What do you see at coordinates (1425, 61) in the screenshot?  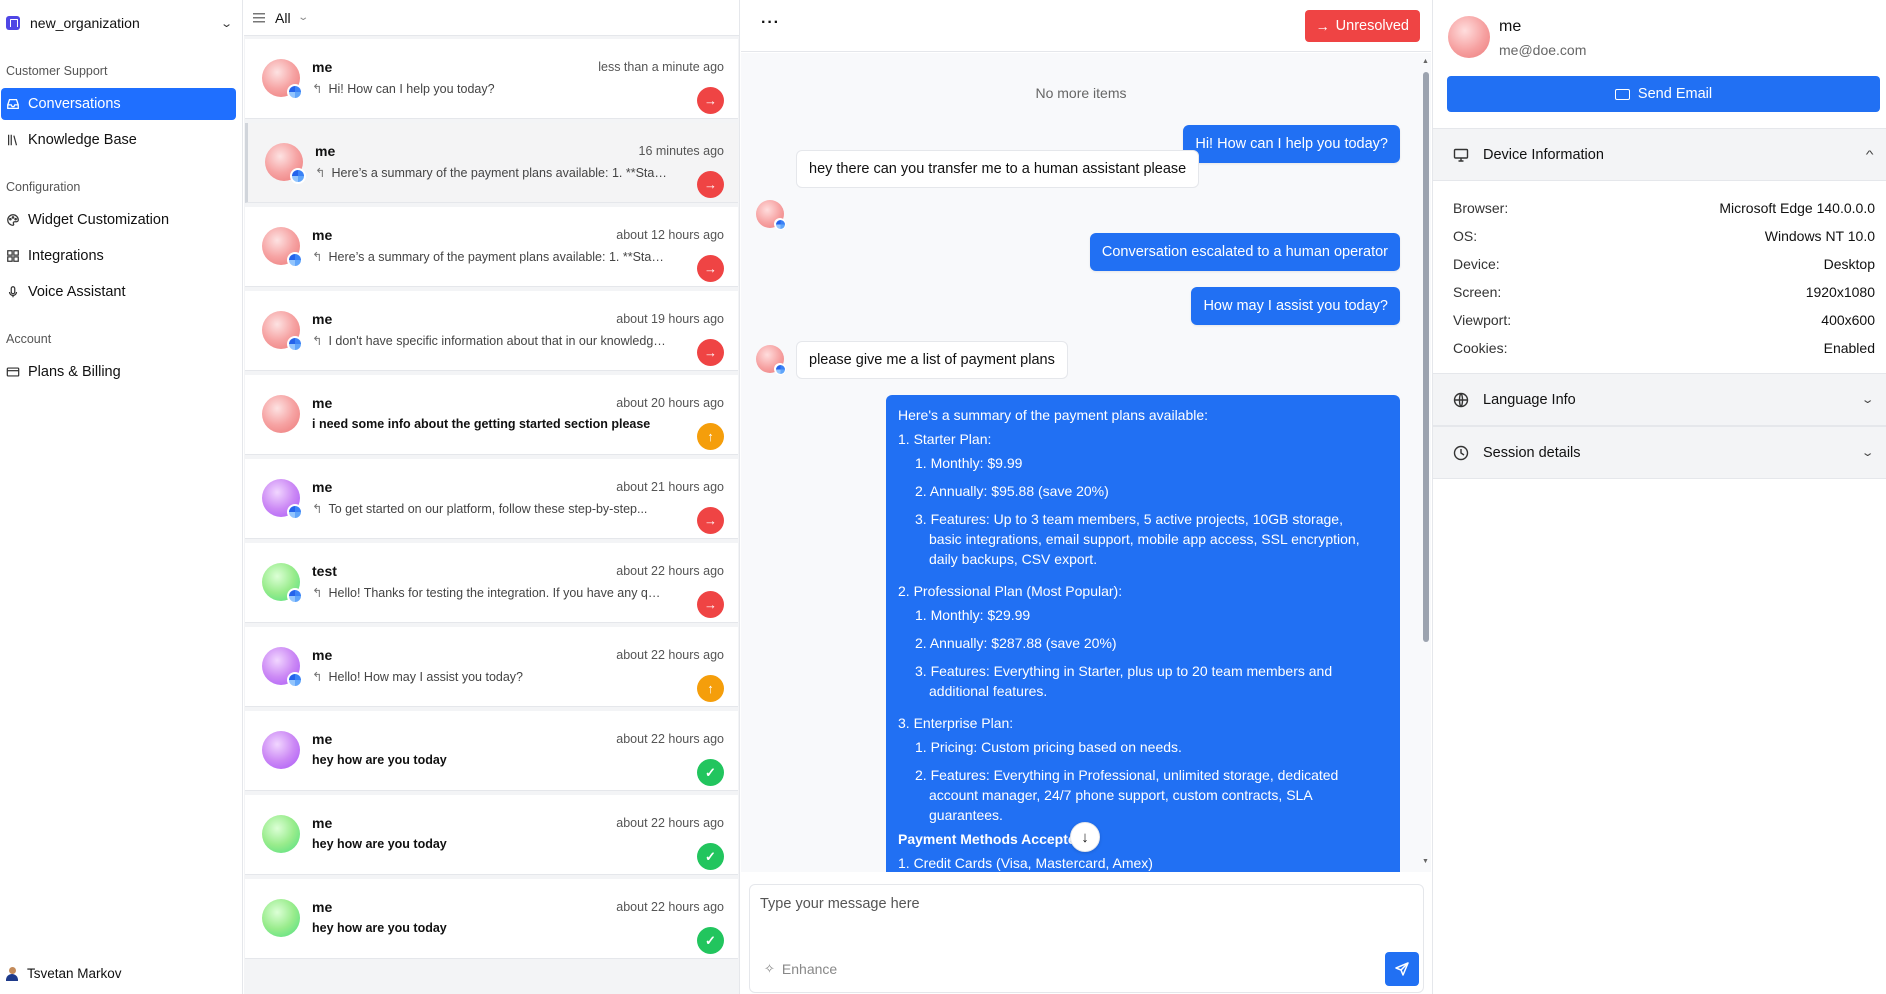 I see `scroll-up-arrow-icon: ▲` at bounding box center [1425, 61].